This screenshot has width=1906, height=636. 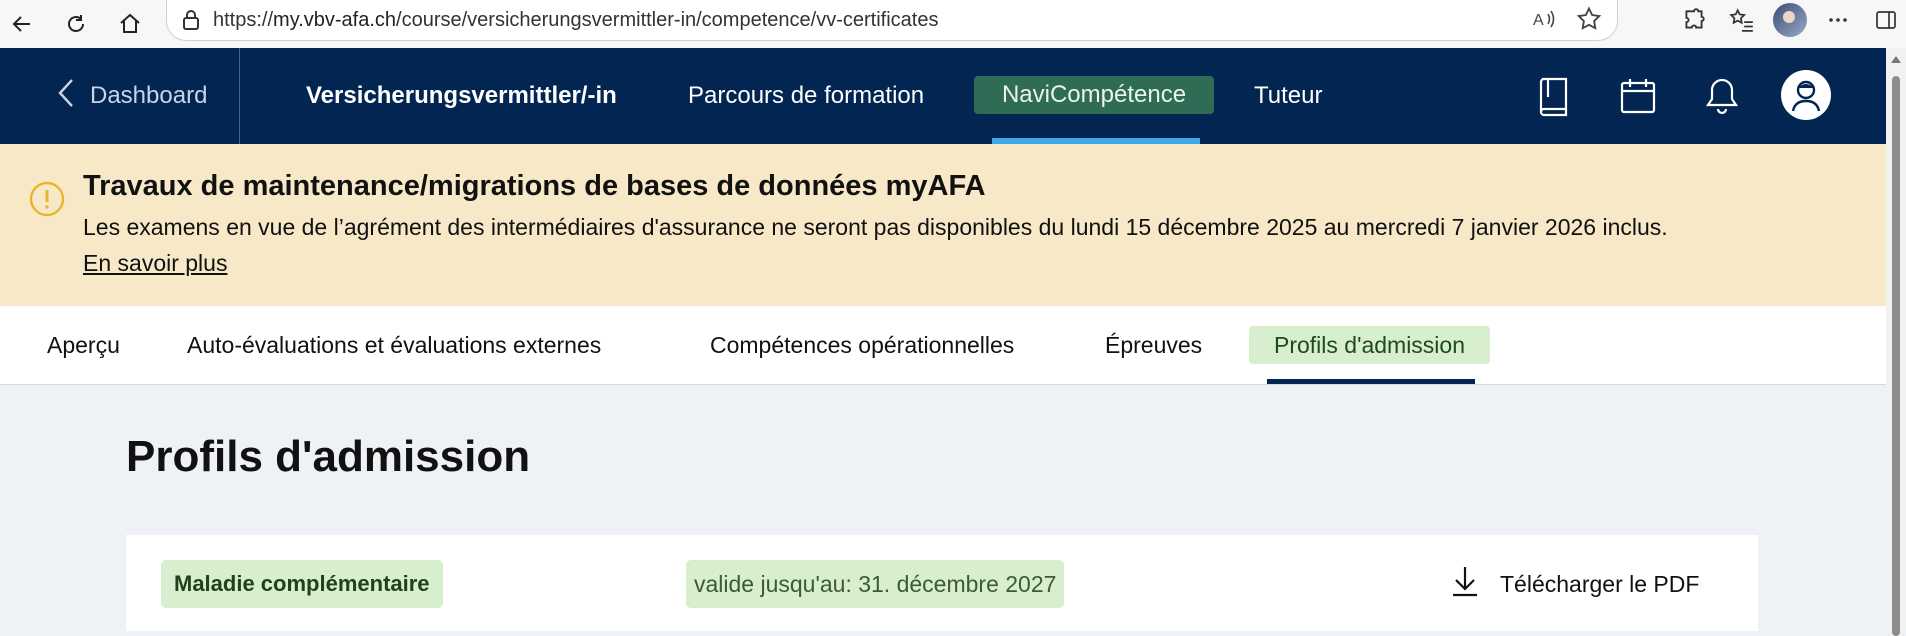 What do you see at coordinates (1288, 96) in the screenshot?
I see `nav-tuteur: Tuteur` at bounding box center [1288, 96].